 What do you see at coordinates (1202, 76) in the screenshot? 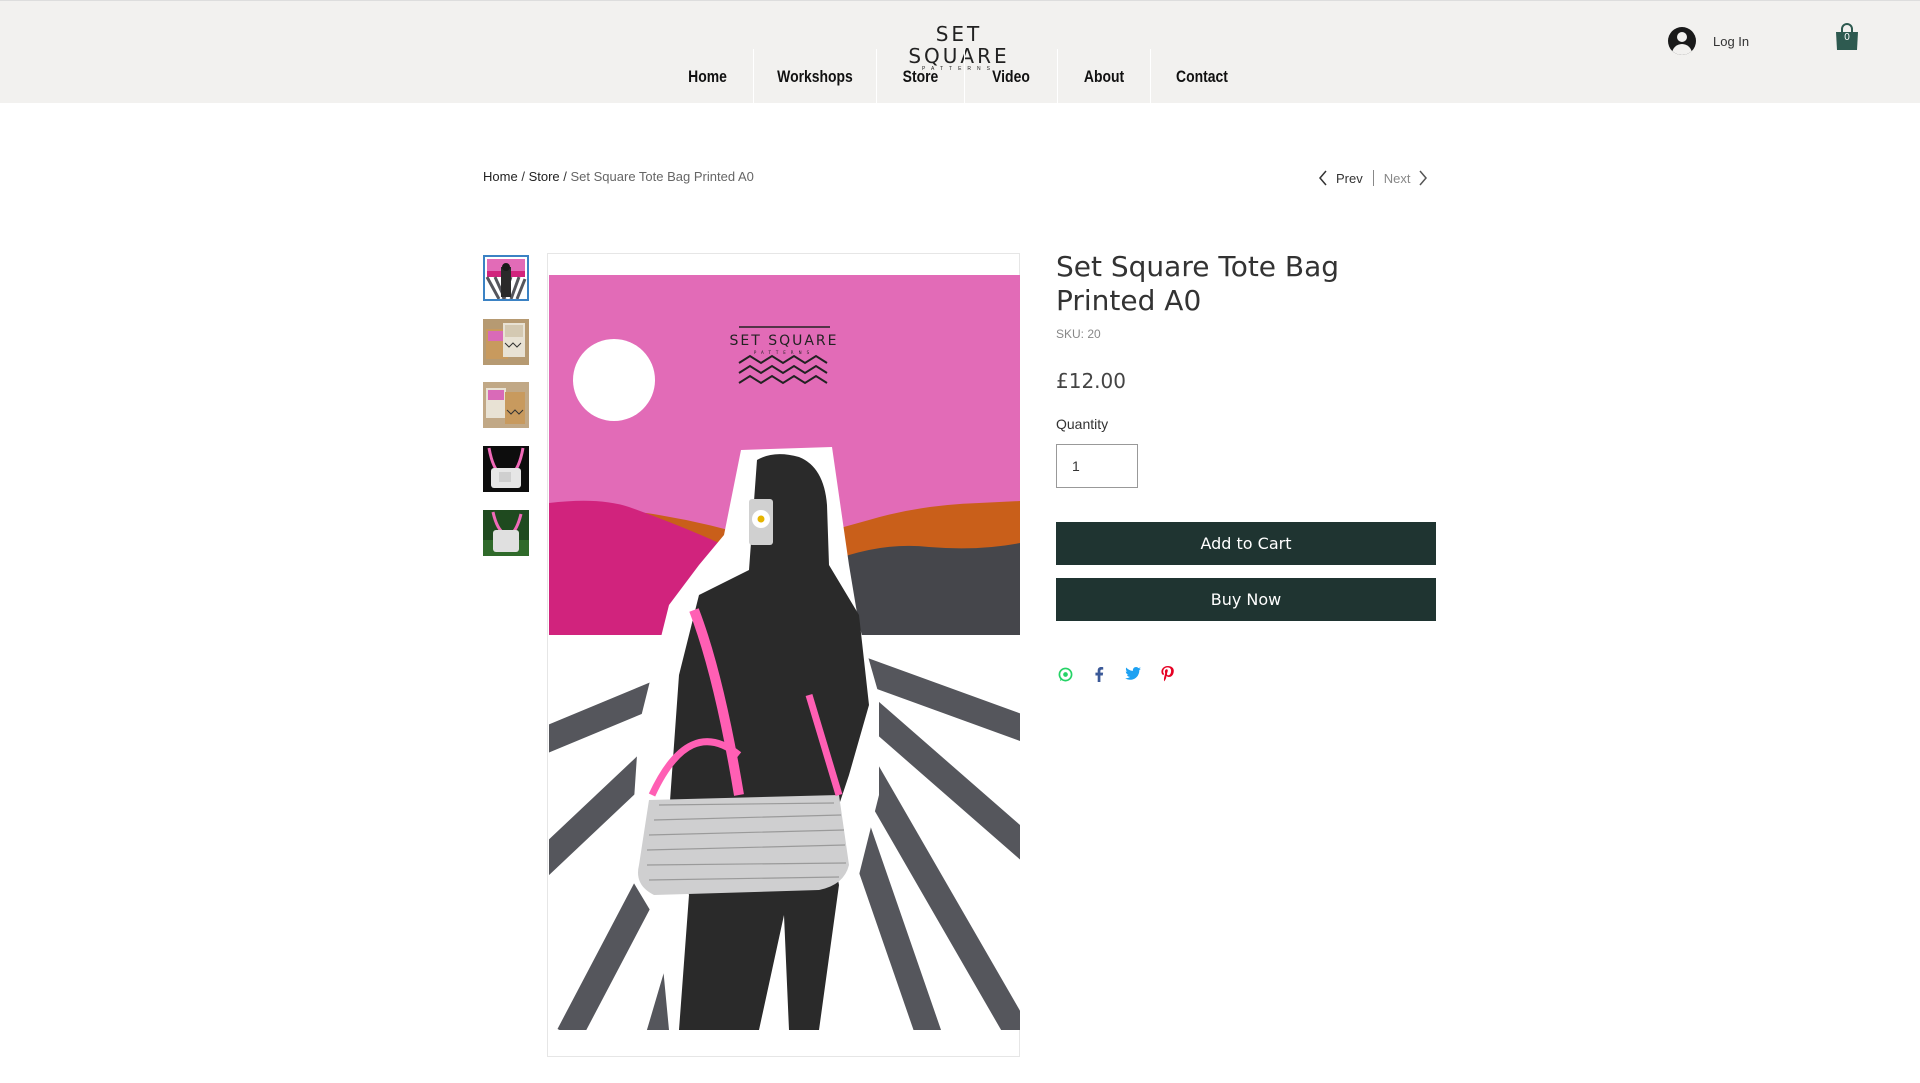
I see `nav-contact: Contact` at bounding box center [1202, 76].